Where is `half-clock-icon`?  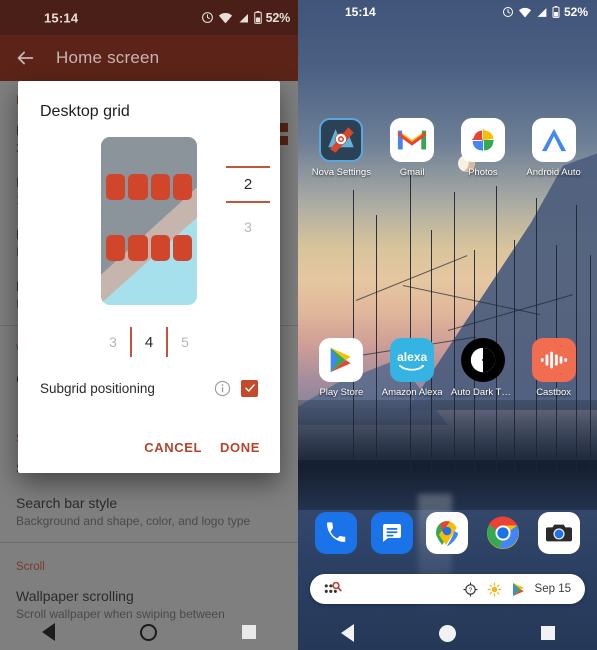 half-clock-icon is located at coordinates (483, 360).